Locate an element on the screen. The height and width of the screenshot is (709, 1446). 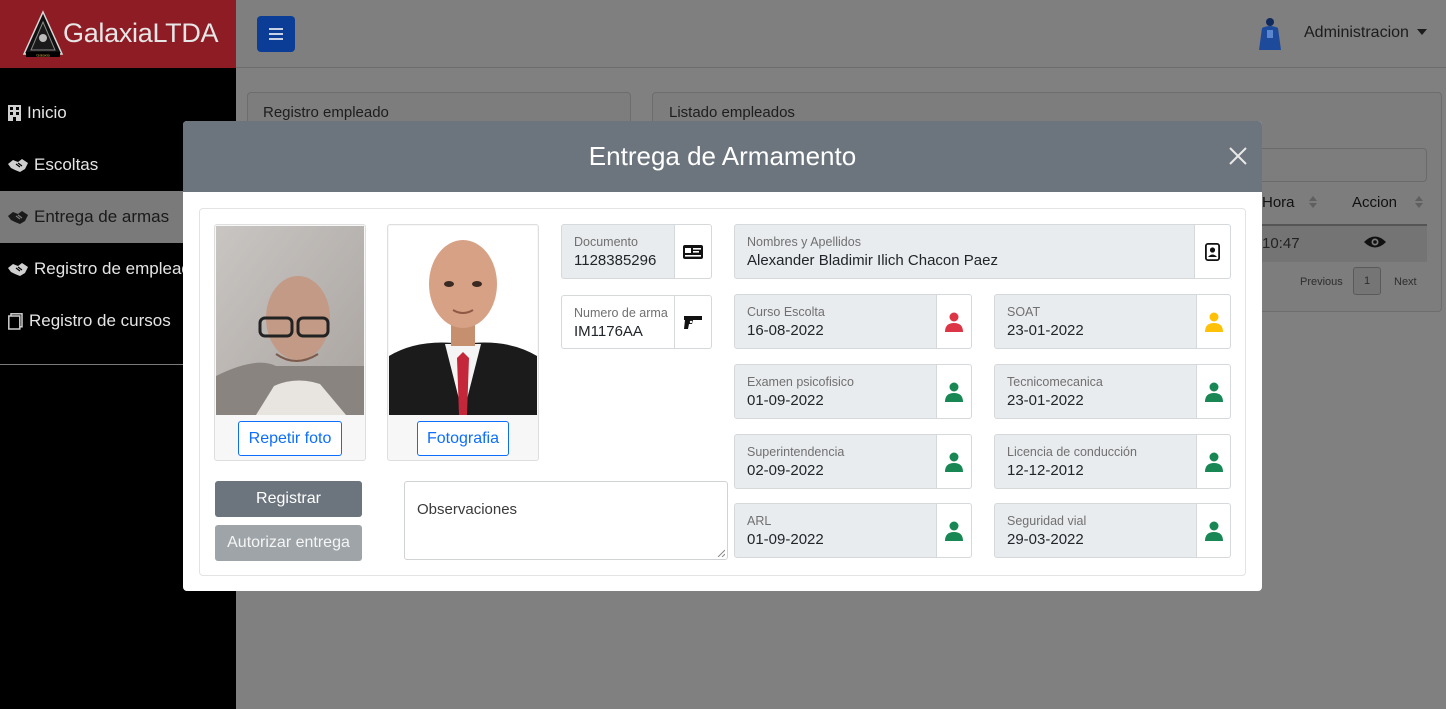
contact-card-icon is located at coordinates (1212, 251).